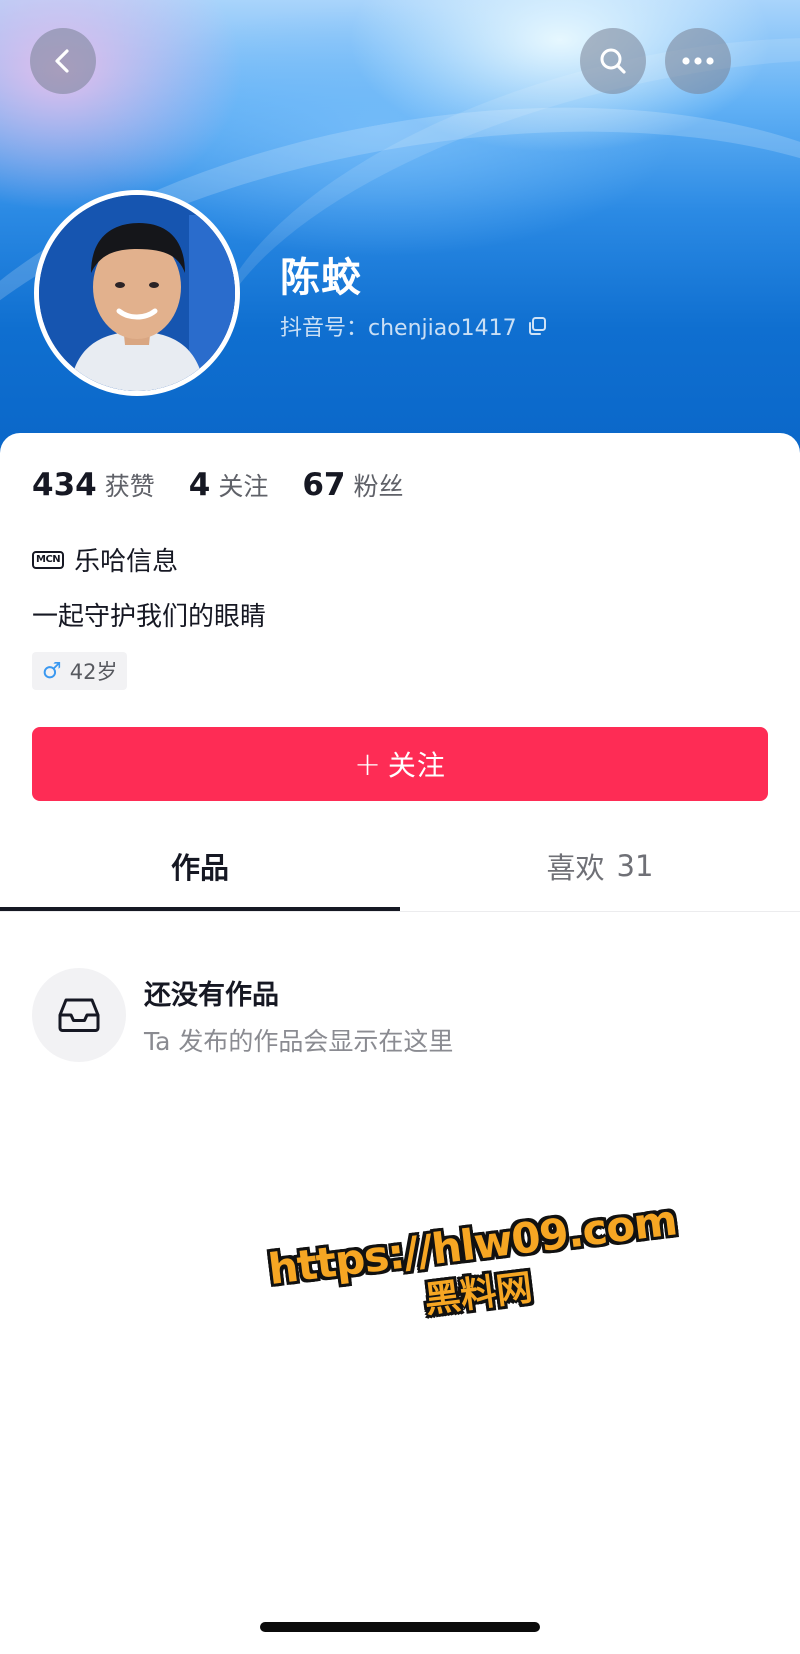 The width and height of the screenshot is (800, 1654). I want to click on male-icon: ♂, so click(52, 671).